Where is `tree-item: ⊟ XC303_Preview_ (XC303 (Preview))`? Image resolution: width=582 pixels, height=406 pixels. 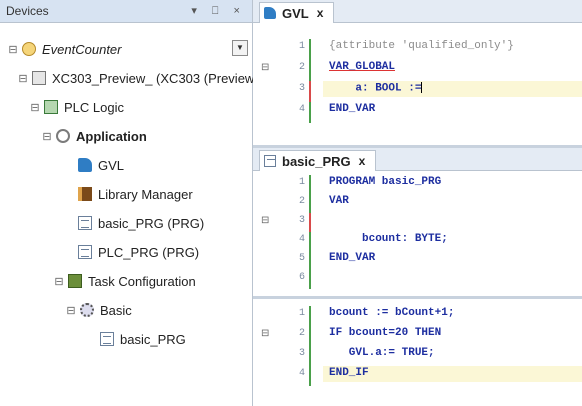
tree-item: ⊟ XC303_Preview_ (XC303 (Preview)) is located at coordinates (140, 78).